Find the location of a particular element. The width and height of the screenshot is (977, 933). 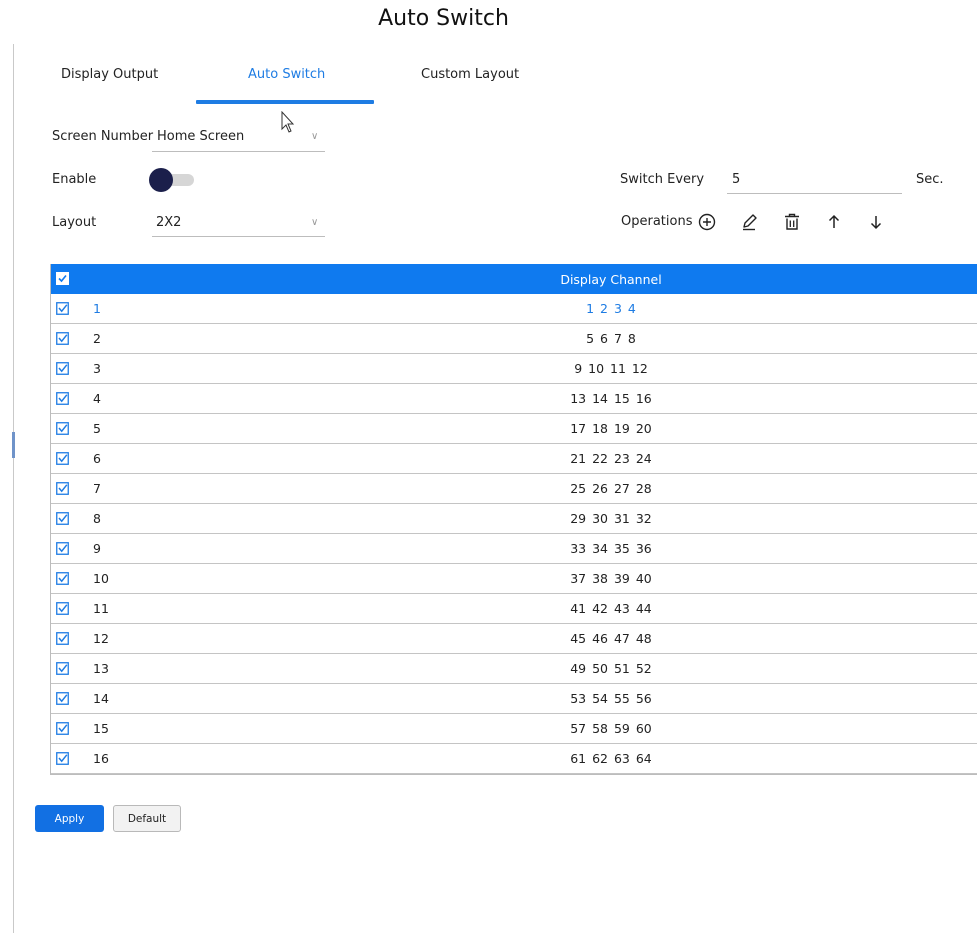

table-row: 39 10 11 12 is located at coordinates (514, 369).